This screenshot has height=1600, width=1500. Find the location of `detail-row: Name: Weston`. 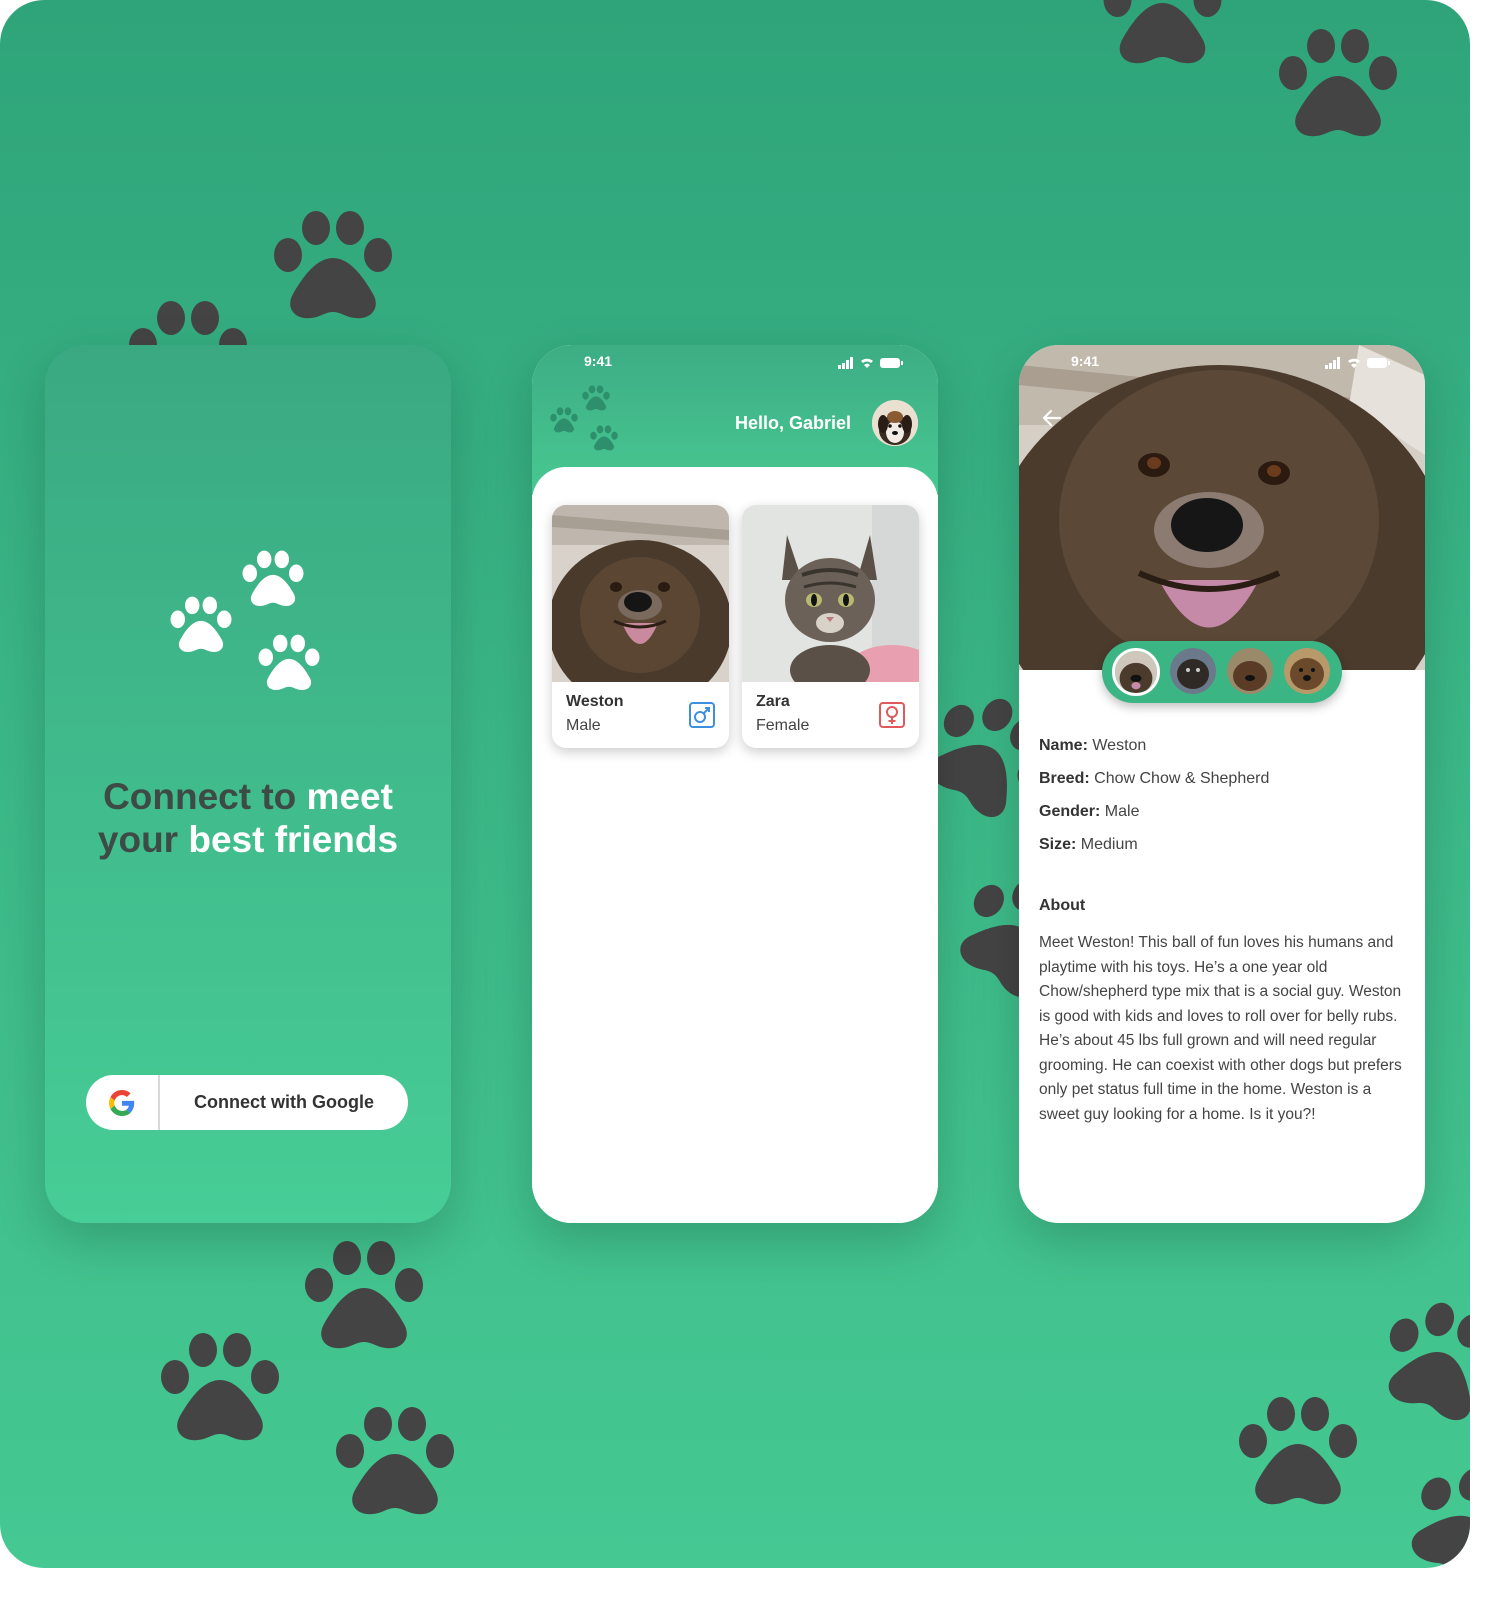

detail-row: Name: Weston is located at coordinates (1224, 753).